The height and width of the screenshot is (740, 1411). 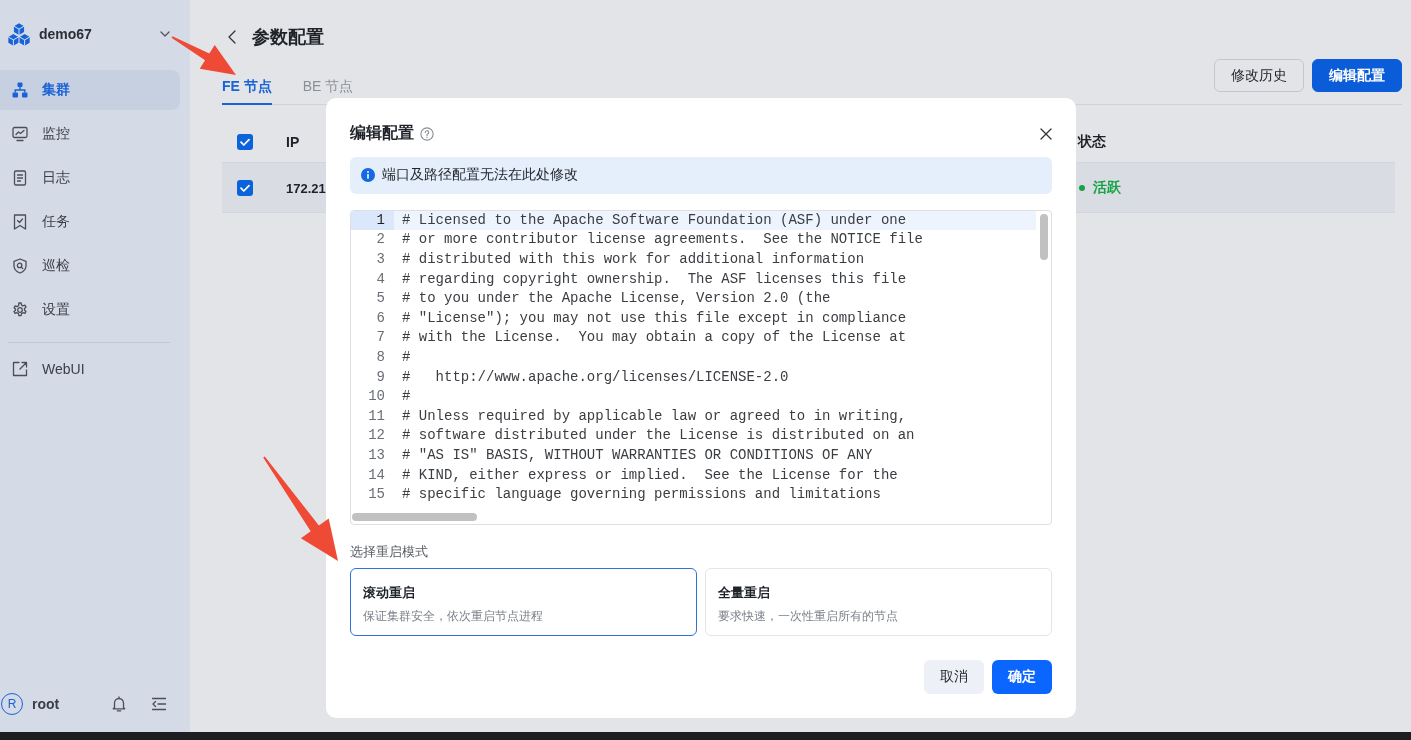 I want to click on document-icon, so click(x=20, y=178).